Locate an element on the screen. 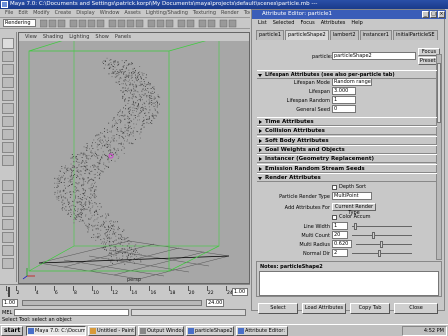 The width and height of the screenshot is (448, 336). viewport-menu-lighting: Lighting is located at coordinates (79, 37).